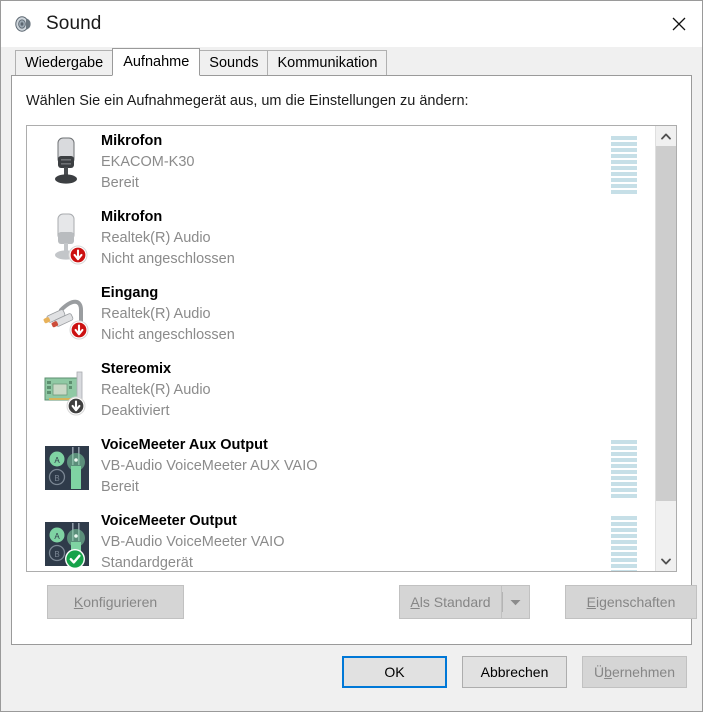 This screenshot has height=712, width=703. I want to click on properties-button: Eigenschaften, so click(631, 602).